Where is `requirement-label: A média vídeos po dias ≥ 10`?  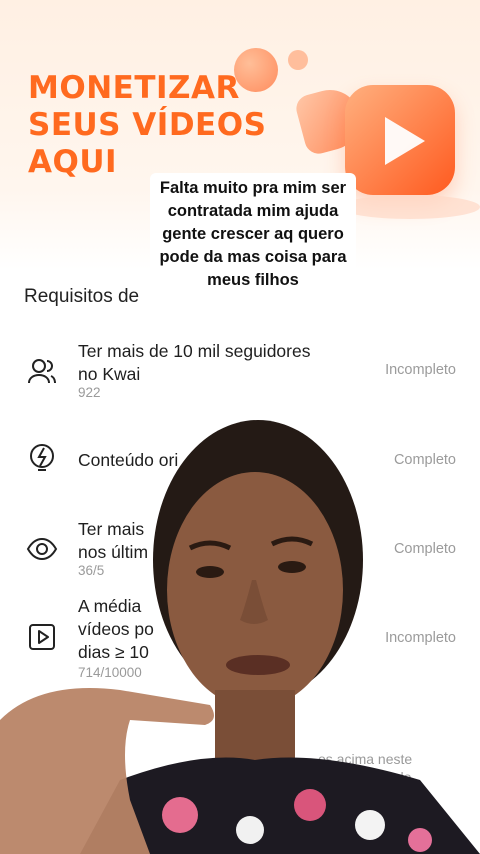
requirement-label: A média vídeos po dias ≥ 10 is located at coordinates (116, 629).